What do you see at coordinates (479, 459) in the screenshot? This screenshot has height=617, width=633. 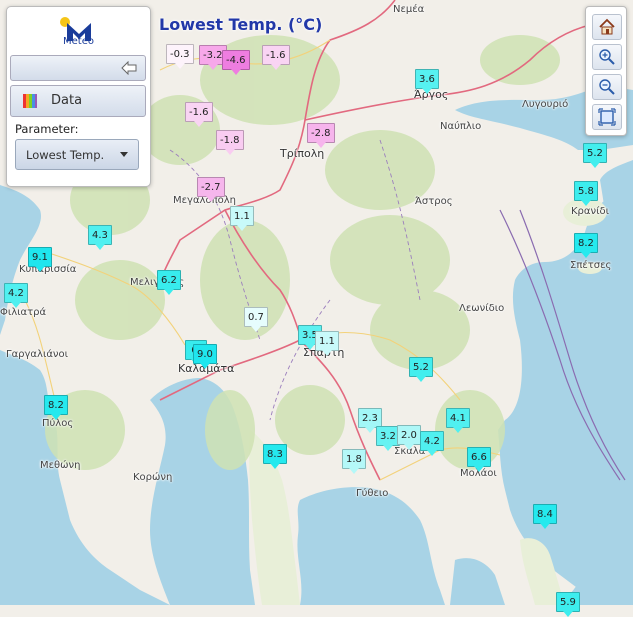 I see `station-marker: 6.6` at bounding box center [479, 459].